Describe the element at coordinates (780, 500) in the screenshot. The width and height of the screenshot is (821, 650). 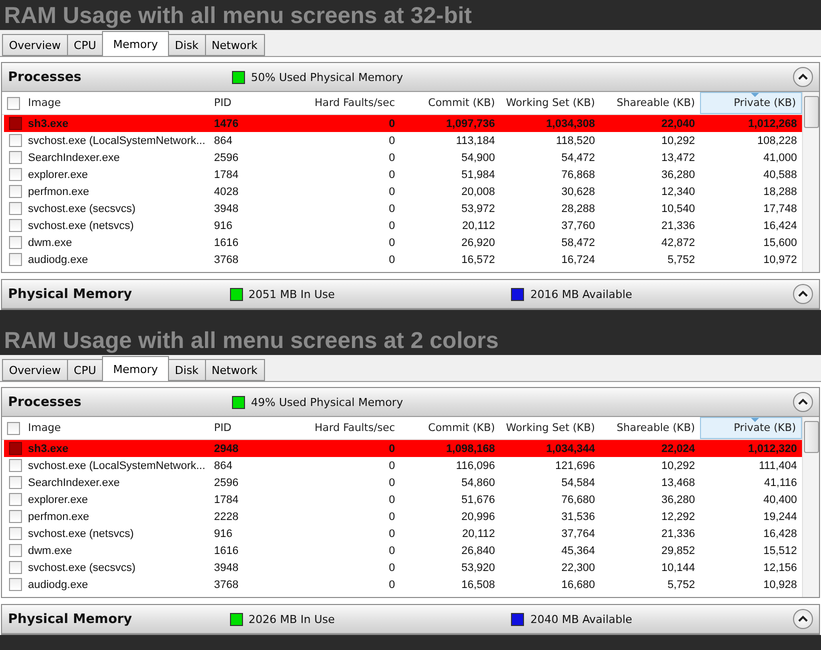
I see `table-cell: 40,400` at that location.